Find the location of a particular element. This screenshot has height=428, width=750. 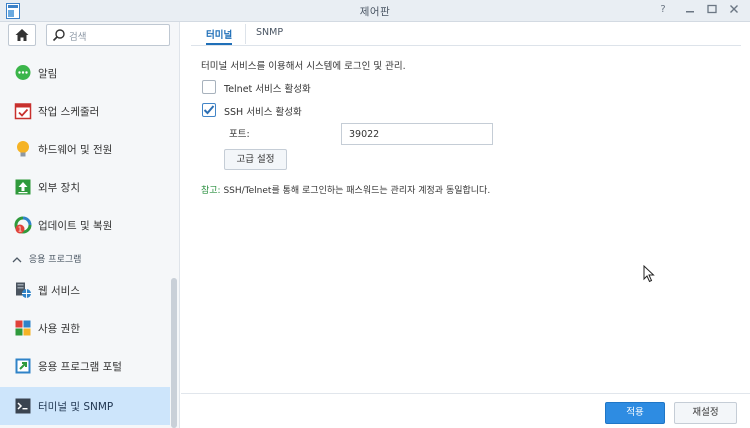

ssh-checkbox-label: SSH 서비스 활성화 is located at coordinates (263, 111).